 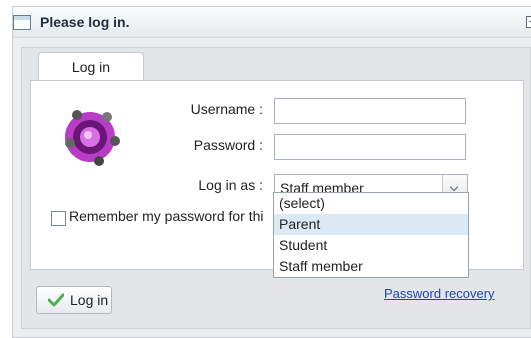 What do you see at coordinates (85, 22) in the screenshot?
I see `window-title: Please log in.` at bounding box center [85, 22].